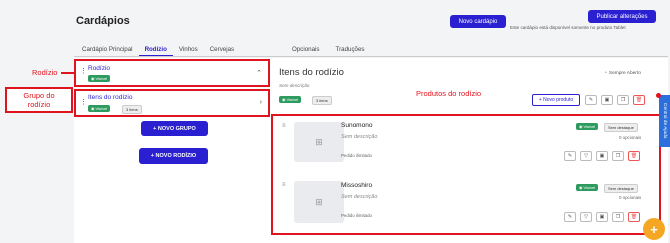 The image size is (670, 243). I want to click on product-name: Sunomono, so click(357, 125).